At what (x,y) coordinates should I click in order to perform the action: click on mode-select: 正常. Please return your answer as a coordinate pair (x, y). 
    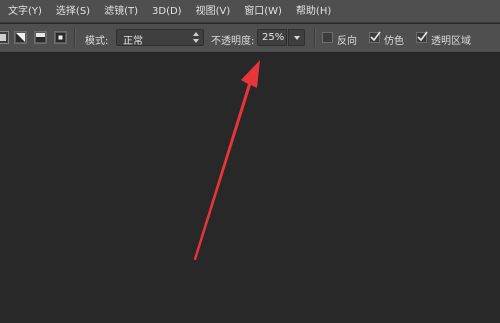
    Looking at the image, I should click on (160, 38).